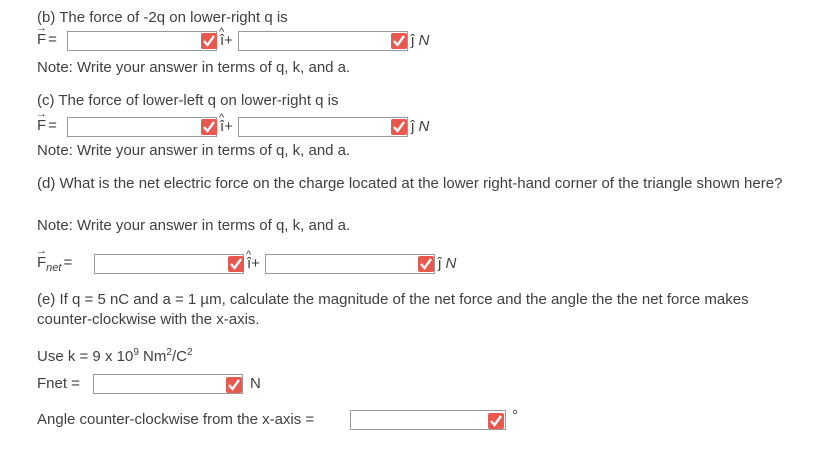  What do you see at coordinates (169, 264) in the screenshot?
I see `part-d-i-input` at bounding box center [169, 264].